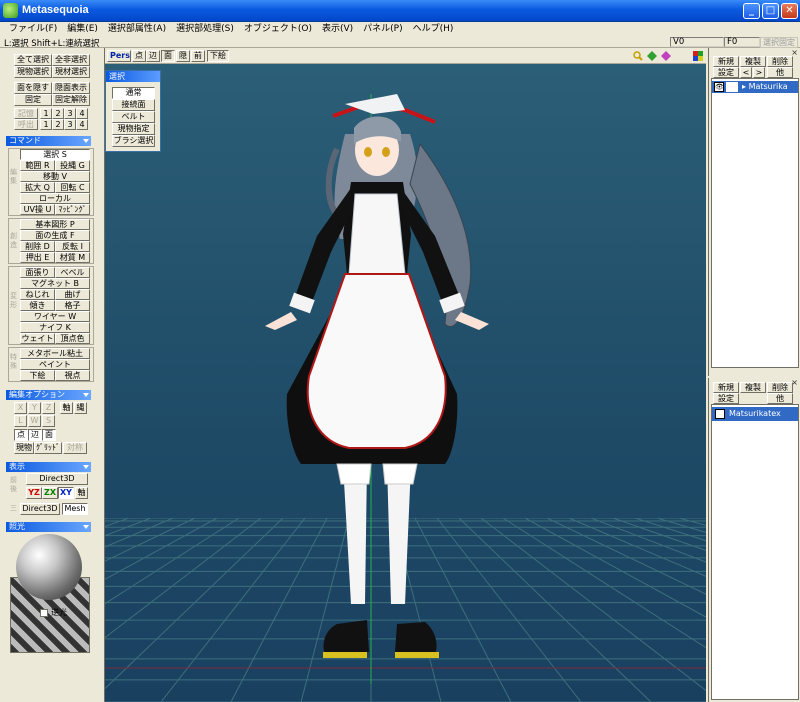  What do you see at coordinates (58, 113) in the screenshot?
I see `memory-slot-2: 2` at bounding box center [58, 113].